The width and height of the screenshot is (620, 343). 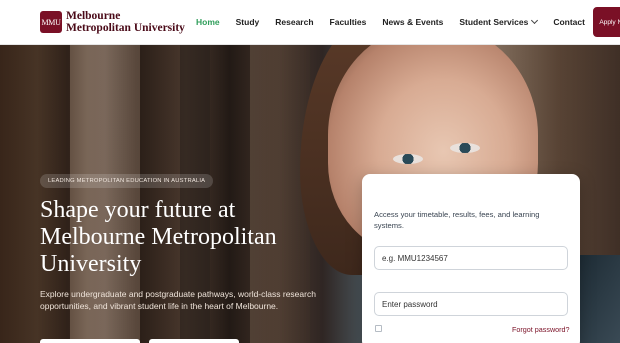 I want to click on logo: MMU Melbourne Metropolitan University, so click(x=114, y=22).